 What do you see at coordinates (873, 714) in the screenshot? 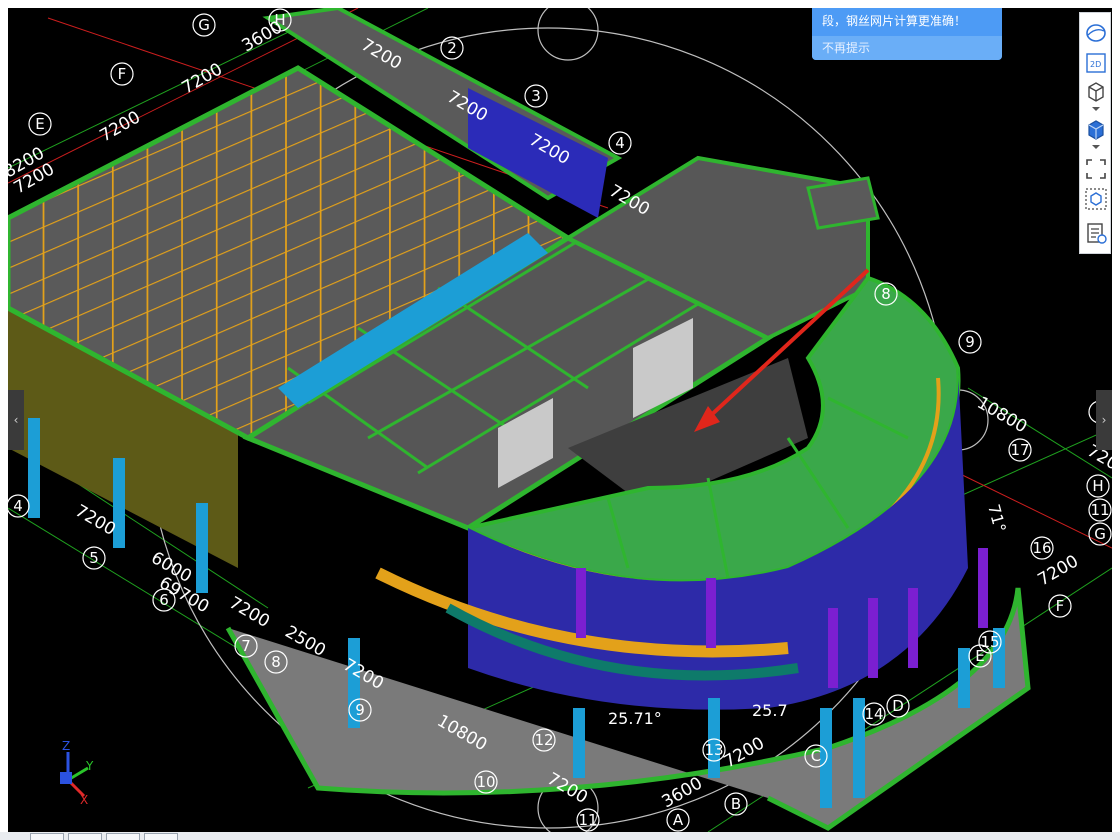
I see `axis-label: 14` at bounding box center [873, 714].